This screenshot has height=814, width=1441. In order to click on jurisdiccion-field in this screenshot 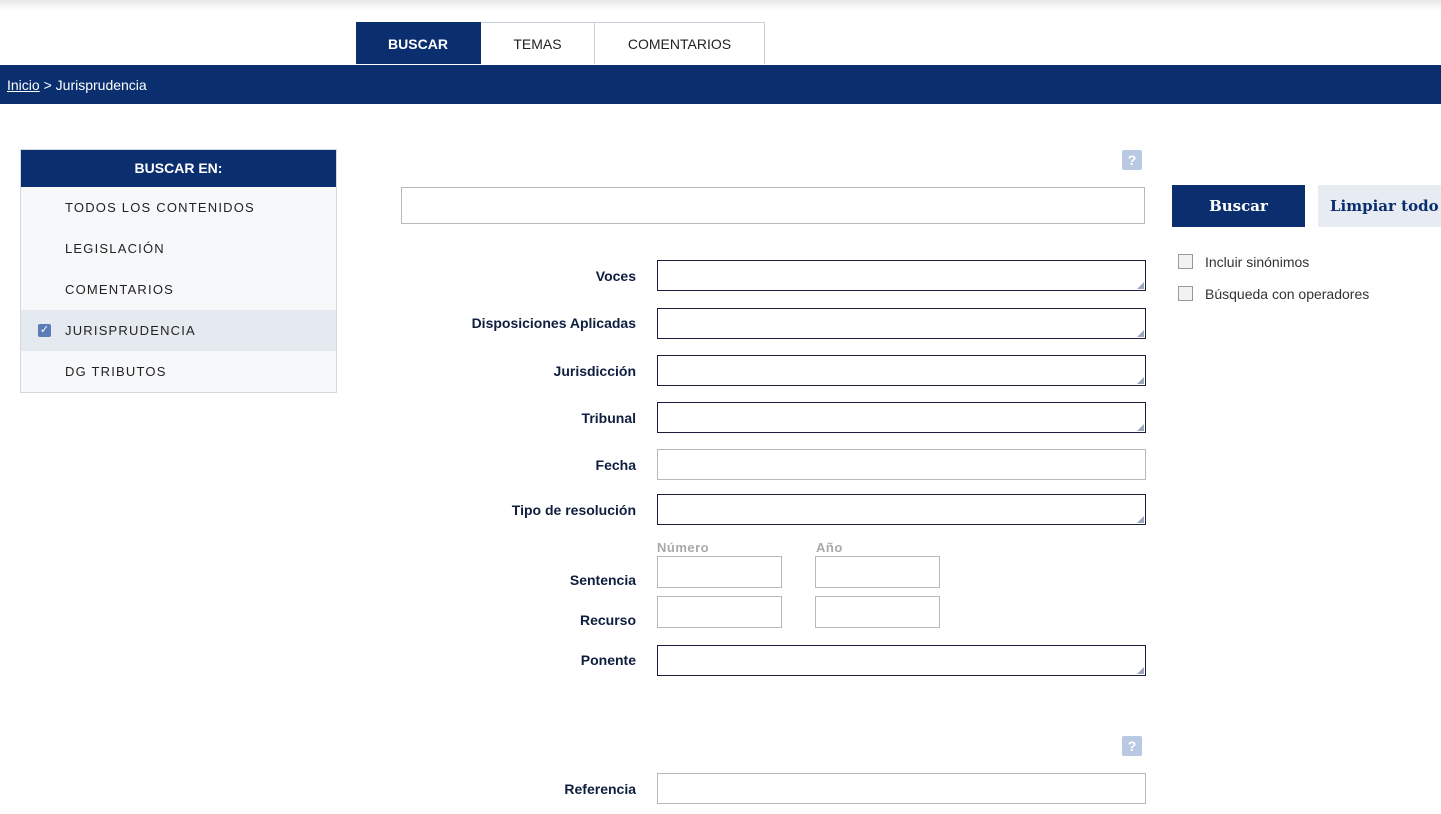, I will do `click(901, 370)`.